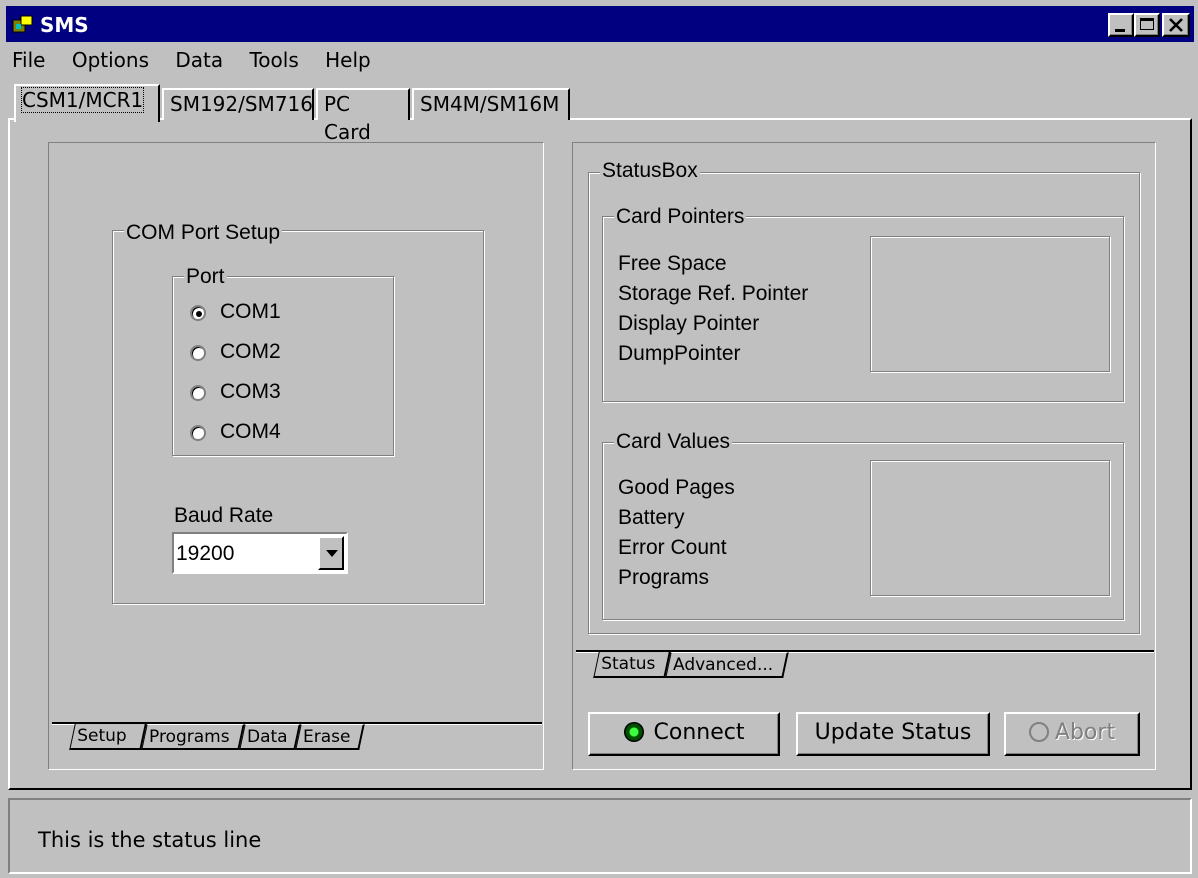 The image size is (1198, 878). What do you see at coordinates (679, 353) in the screenshot?
I see `dump-pointer-label: DumpPointer` at bounding box center [679, 353].